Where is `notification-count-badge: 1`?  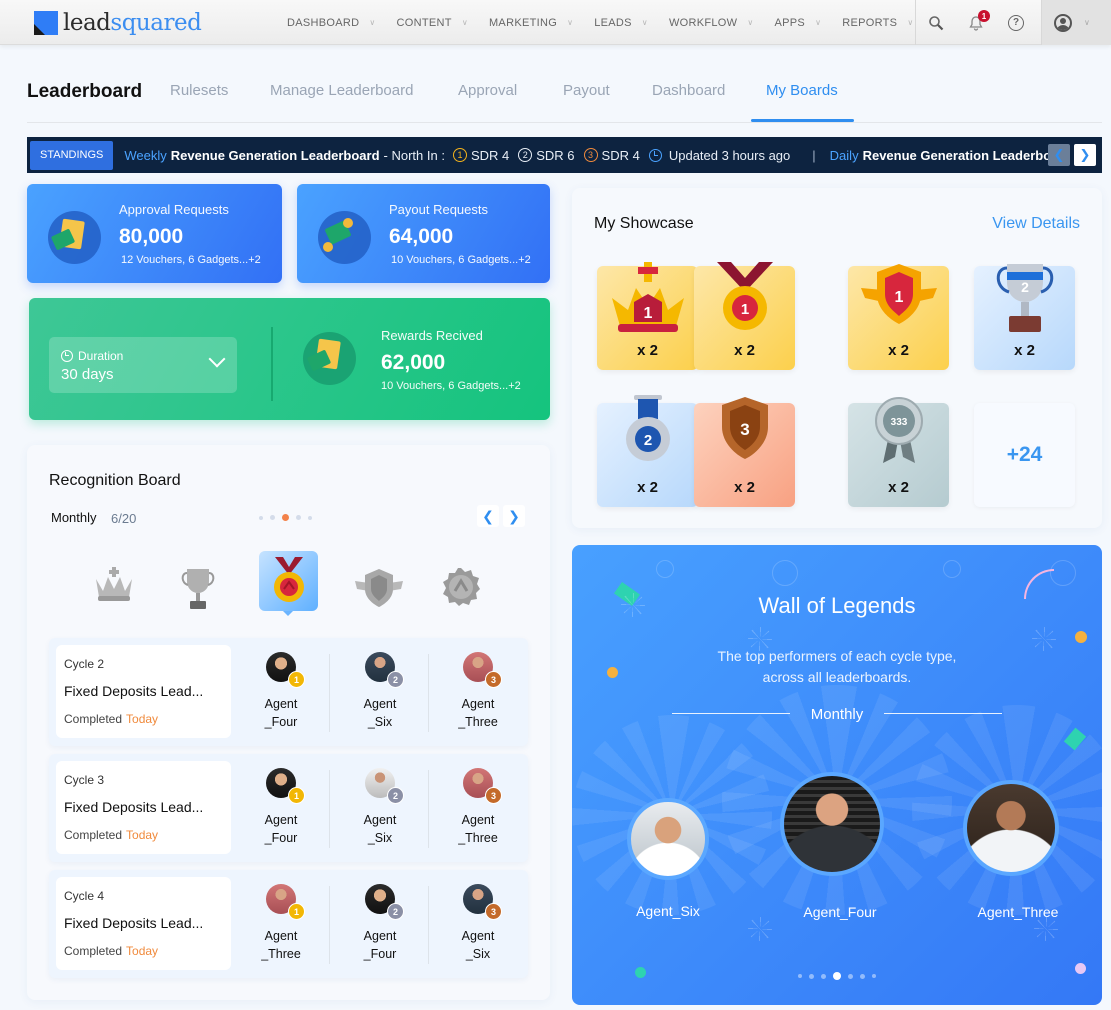
notification-count-badge: 1 is located at coordinates (984, 16).